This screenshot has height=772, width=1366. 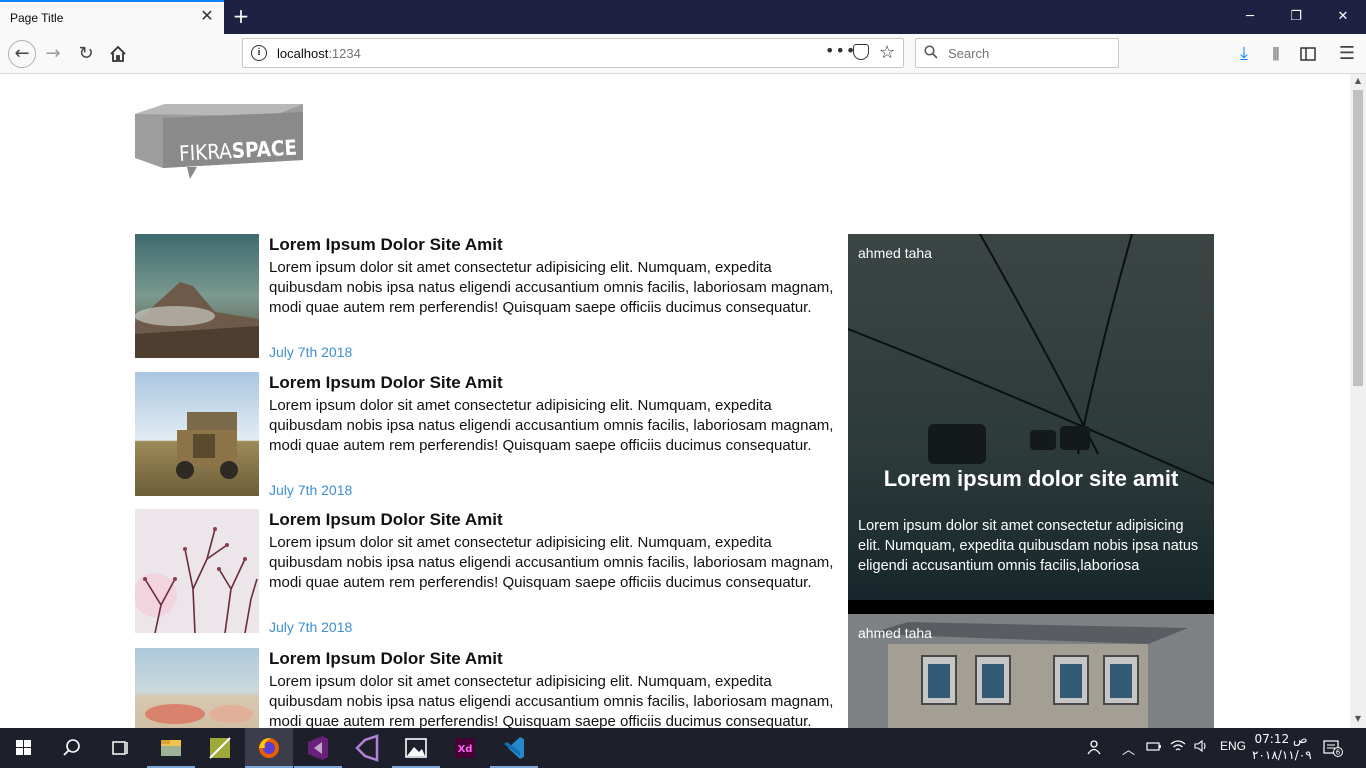 What do you see at coordinates (1094, 749) in the screenshot?
I see `people-icon` at bounding box center [1094, 749].